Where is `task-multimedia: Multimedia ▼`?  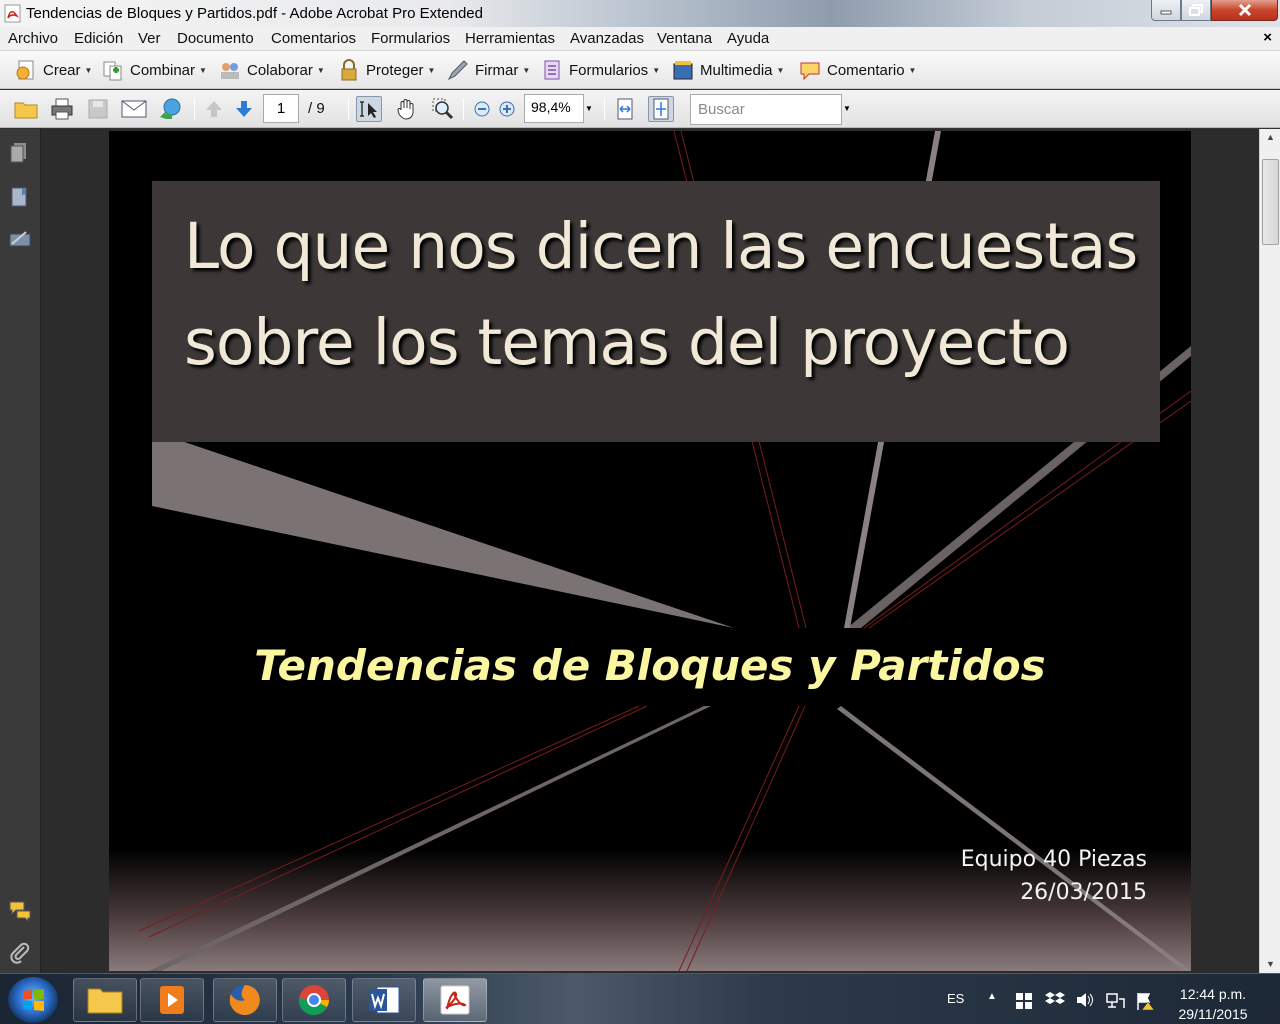 task-multimedia: Multimedia ▼ is located at coordinates (727, 70).